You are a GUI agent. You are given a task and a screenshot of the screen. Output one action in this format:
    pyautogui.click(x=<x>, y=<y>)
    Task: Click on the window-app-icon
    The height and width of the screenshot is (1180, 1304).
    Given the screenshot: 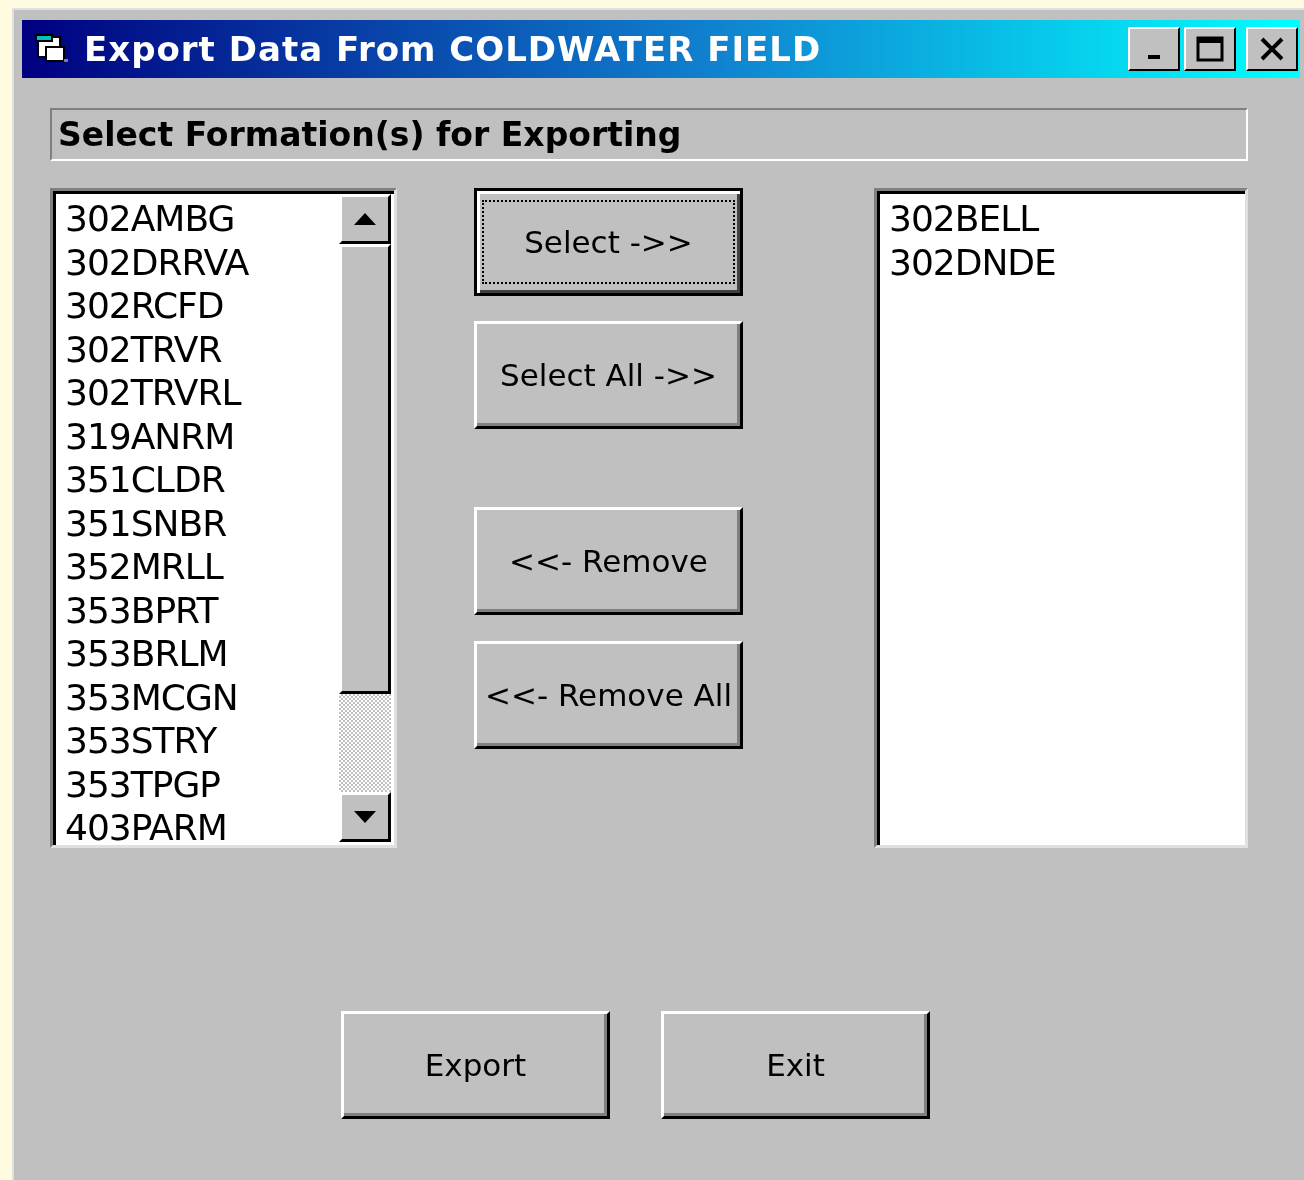 What is the action you would take?
    pyautogui.click(x=52, y=49)
    